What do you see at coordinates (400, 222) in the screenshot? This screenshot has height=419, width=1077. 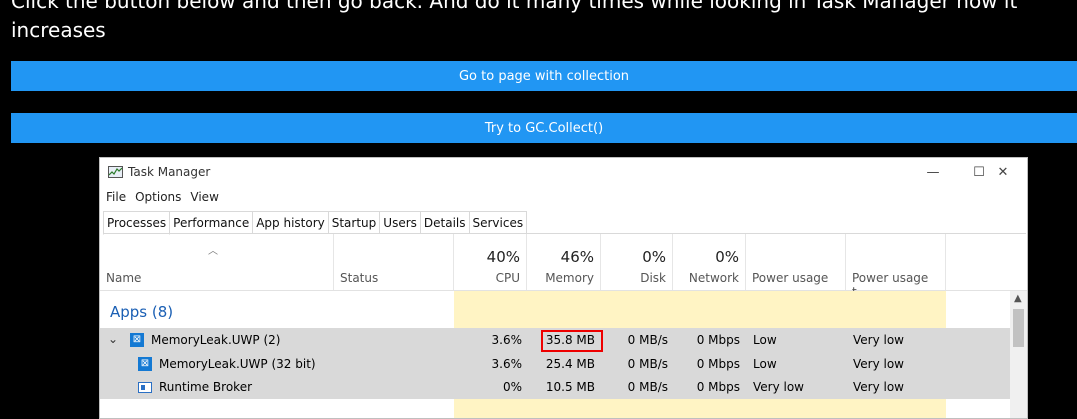 I see `tab-users: Users` at bounding box center [400, 222].